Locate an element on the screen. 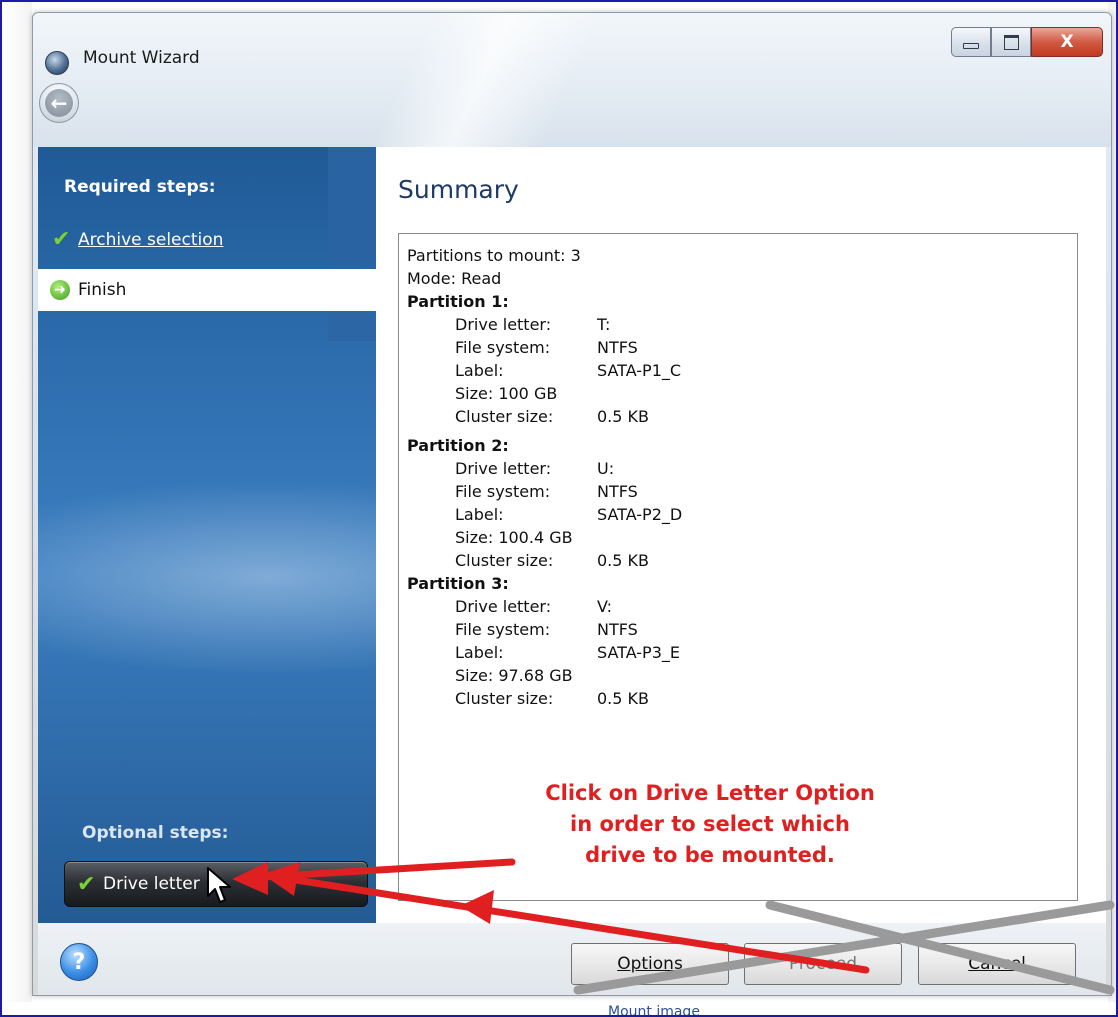 The height and width of the screenshot is (1017, 1118). finish-label: Finish is located at coordinates (102, 290).